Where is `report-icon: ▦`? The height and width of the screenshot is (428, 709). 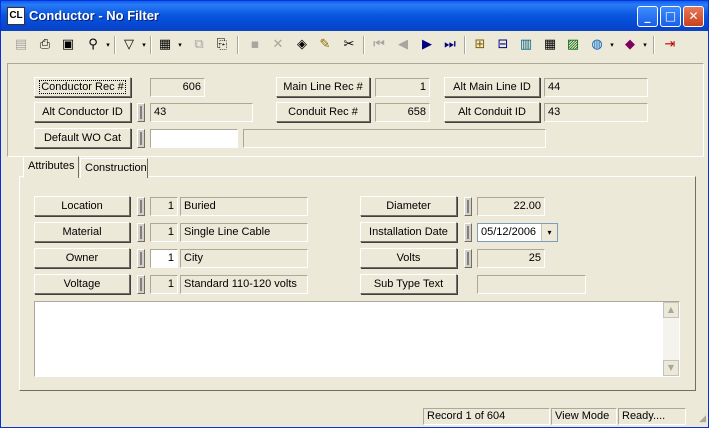 report-icon: ▦ is located at coordinates (165, 44).